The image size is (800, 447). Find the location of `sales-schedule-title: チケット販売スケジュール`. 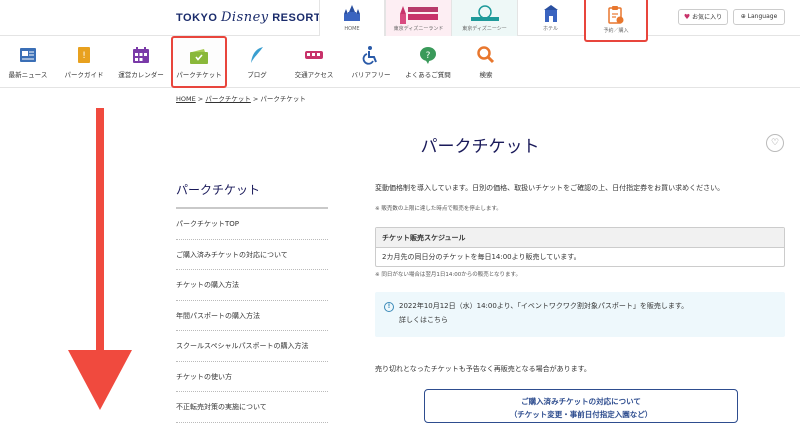

sales-schedule-title: チケット販売スケジュール is located at coordinates (580, 238).